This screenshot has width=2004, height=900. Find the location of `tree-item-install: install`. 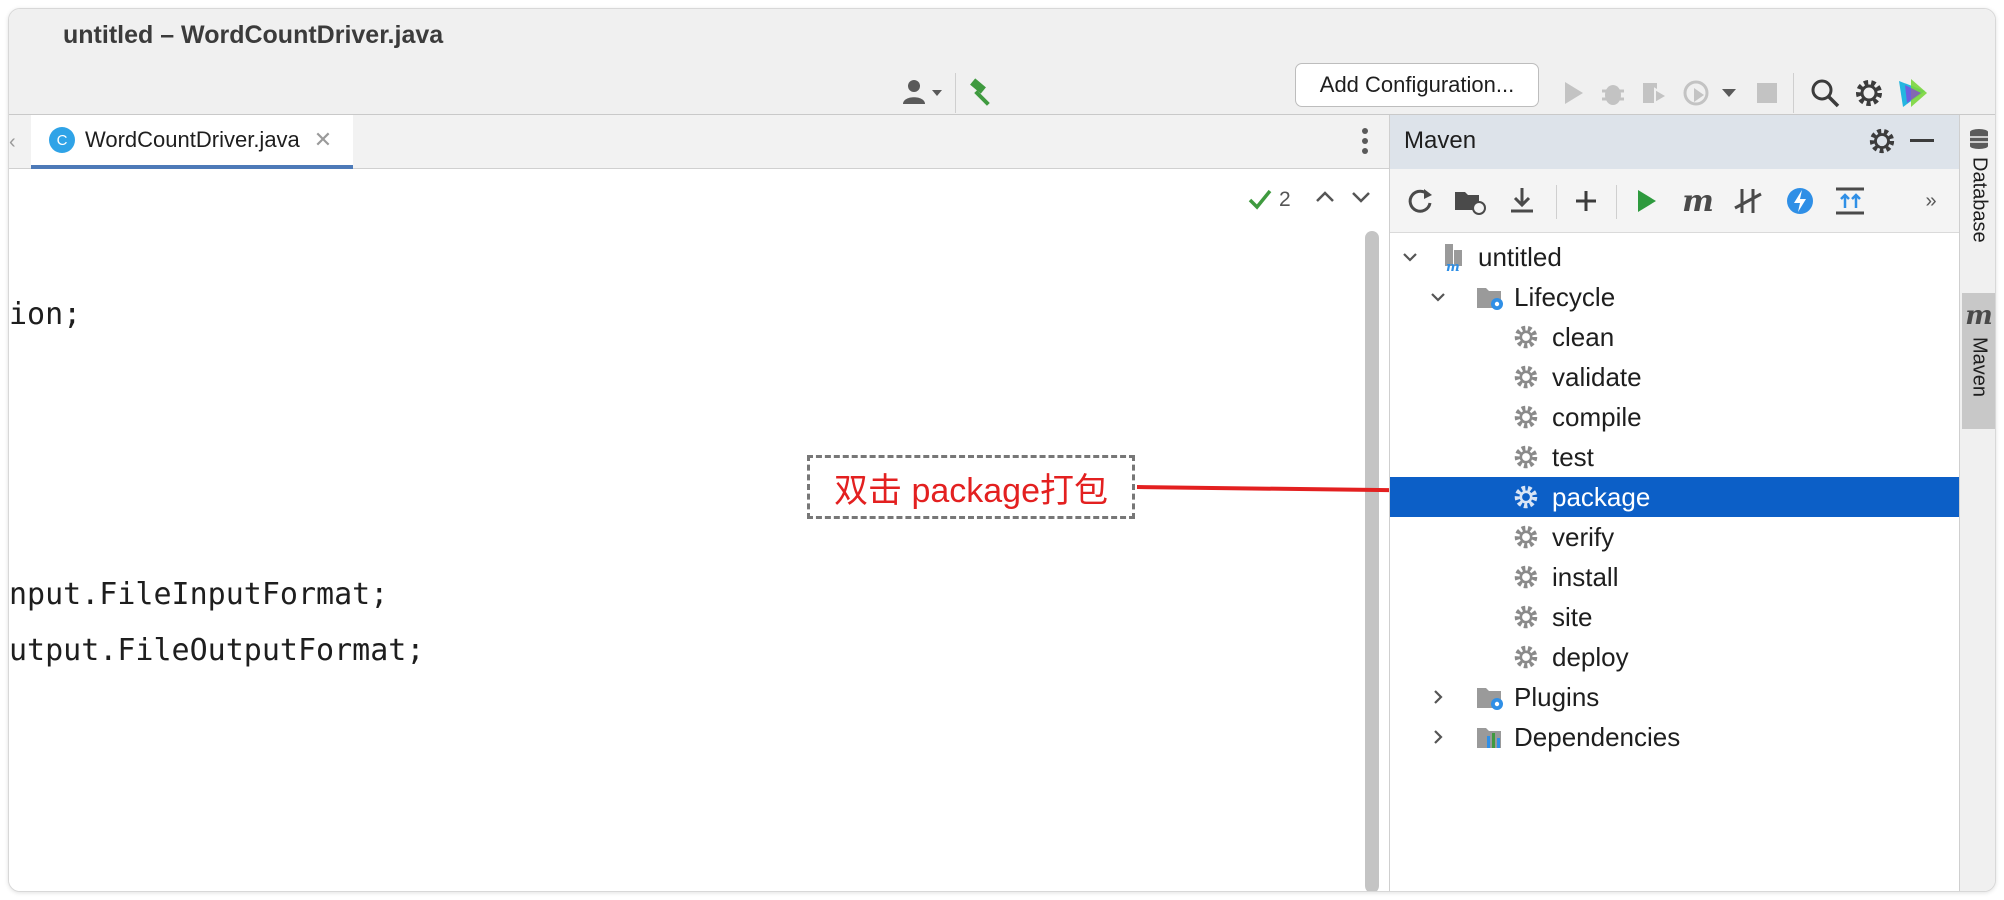

tree-item-install: install is located at coordinates (1675, 577).